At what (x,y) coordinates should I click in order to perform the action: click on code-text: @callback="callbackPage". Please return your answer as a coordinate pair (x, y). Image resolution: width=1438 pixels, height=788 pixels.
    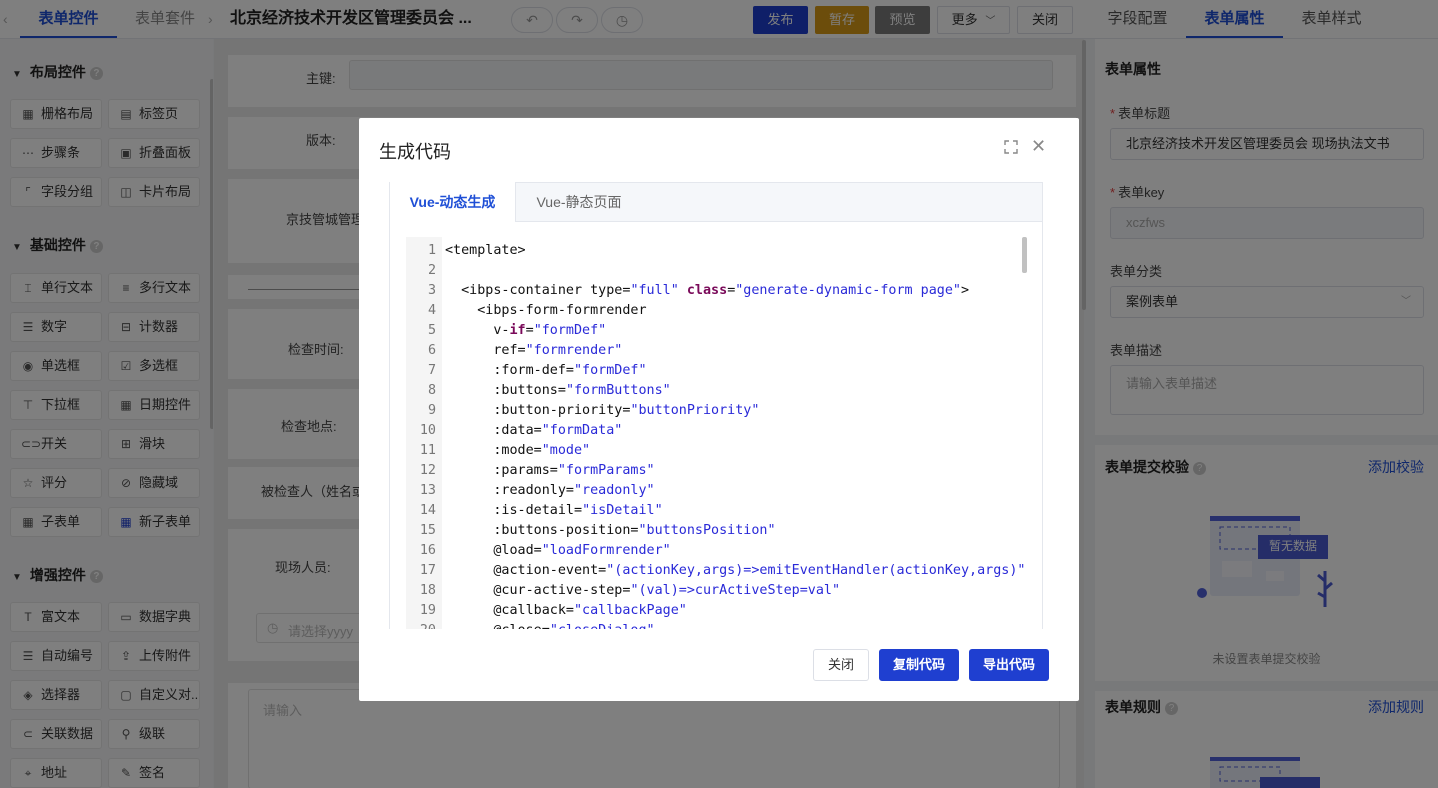
    Looking at the image, I should click on (566, 610).